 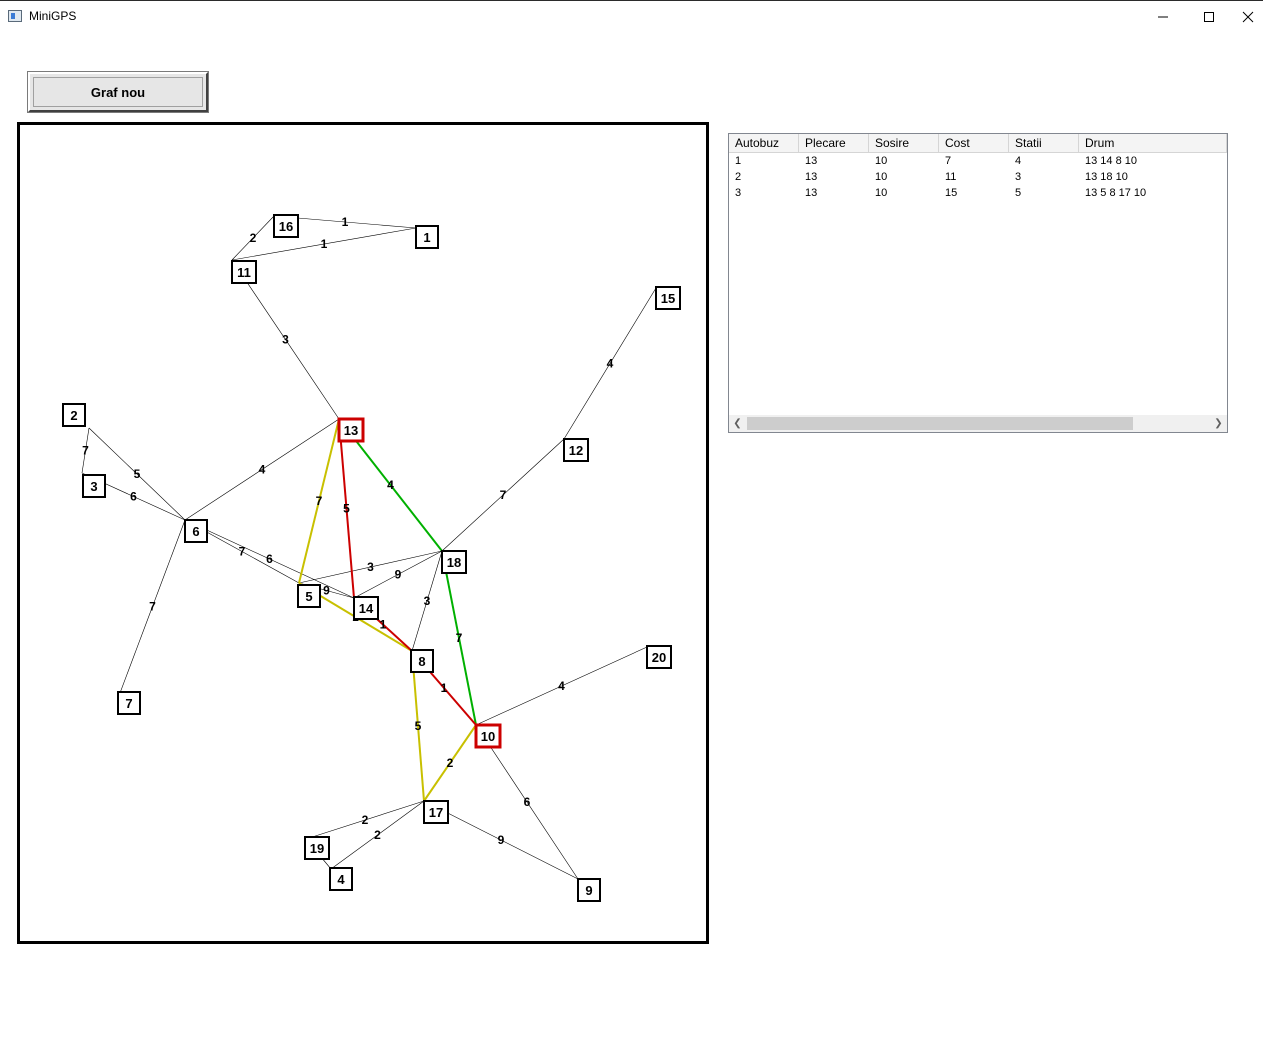 I want to click on graph-node-11: 11, so click(x=244, y=272).